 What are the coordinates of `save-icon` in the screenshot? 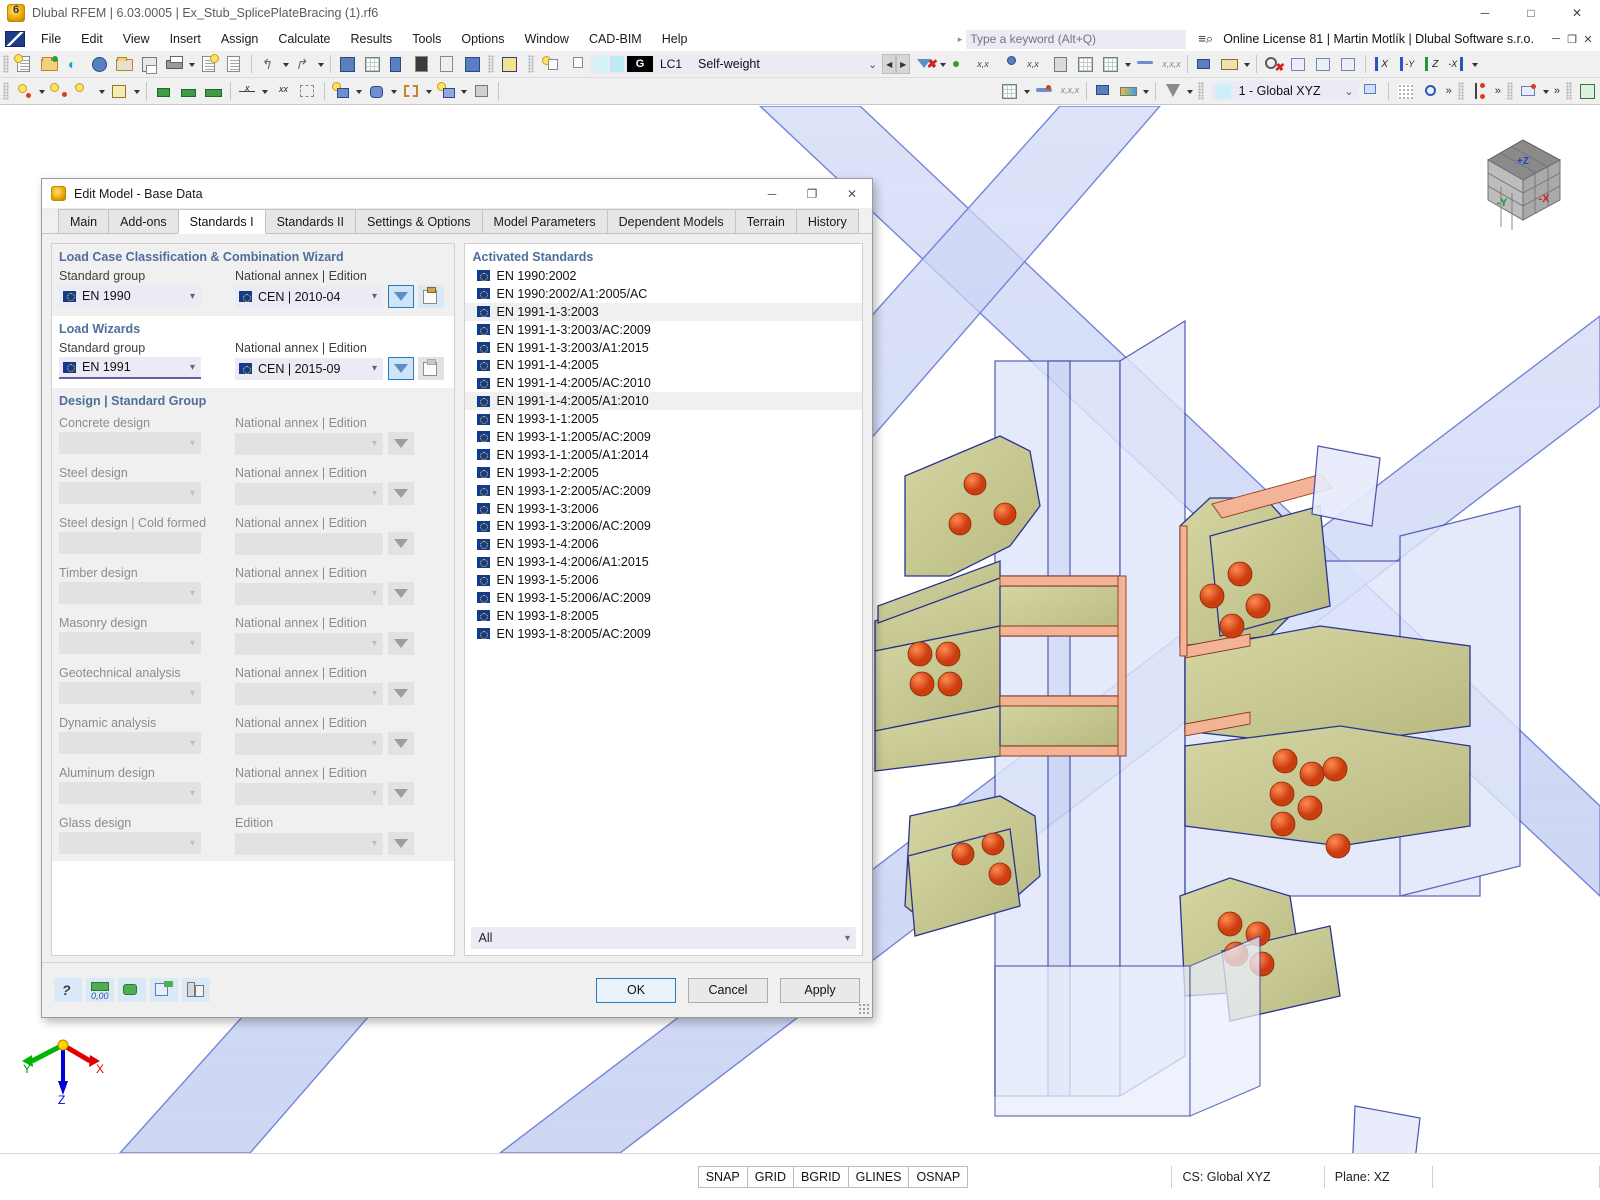 It's located at (149, 64).